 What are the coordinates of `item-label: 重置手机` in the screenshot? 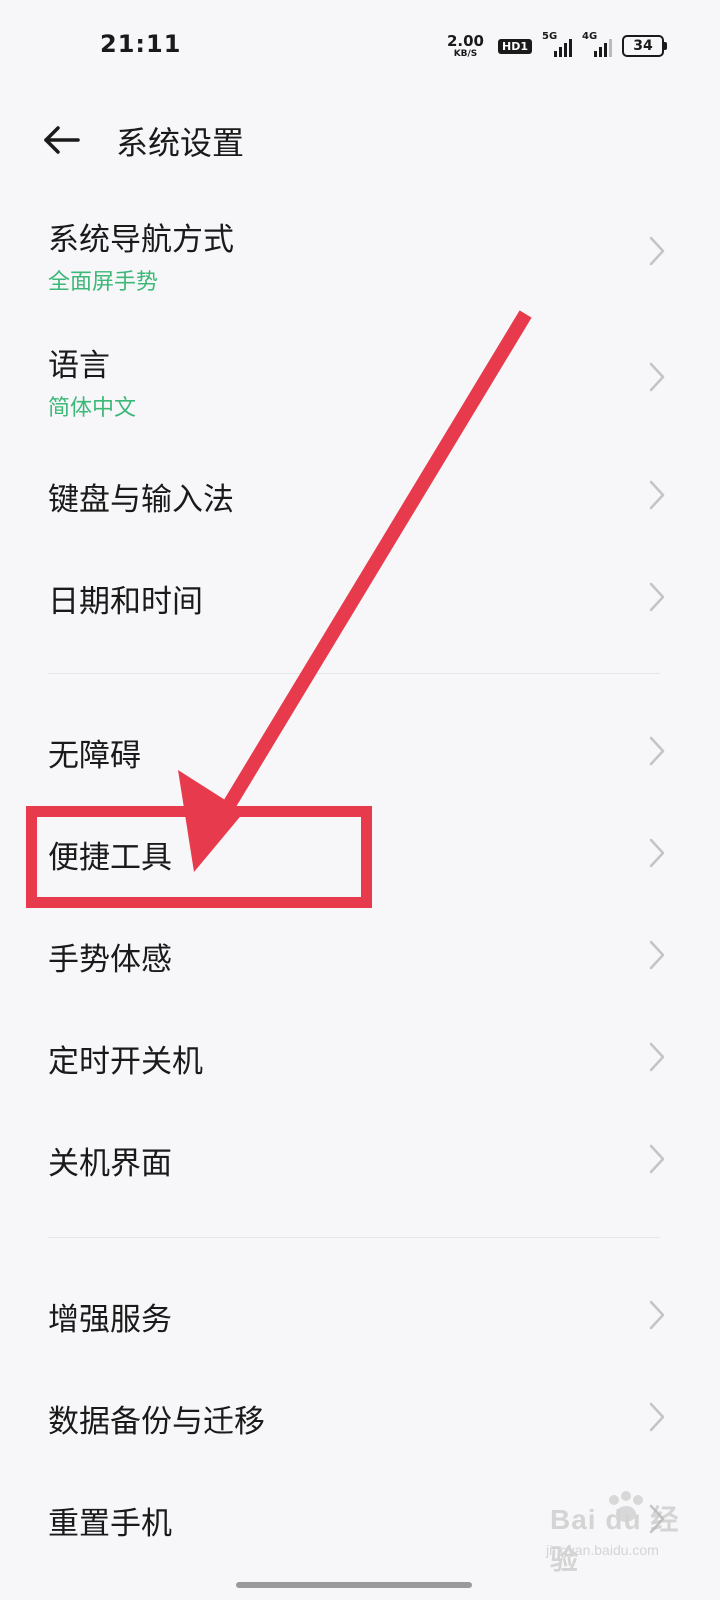 It's located at (110, 1524).